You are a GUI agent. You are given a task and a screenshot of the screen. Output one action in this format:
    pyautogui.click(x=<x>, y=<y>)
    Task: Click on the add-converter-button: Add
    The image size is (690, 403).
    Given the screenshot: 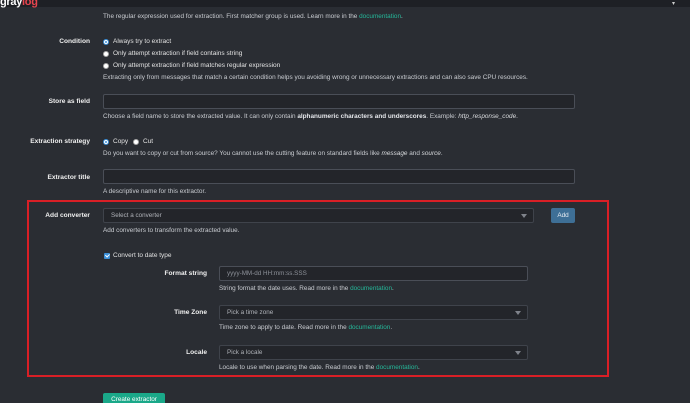 What is the action you would take?
    pyautogui.click(x=563, y=215)
    